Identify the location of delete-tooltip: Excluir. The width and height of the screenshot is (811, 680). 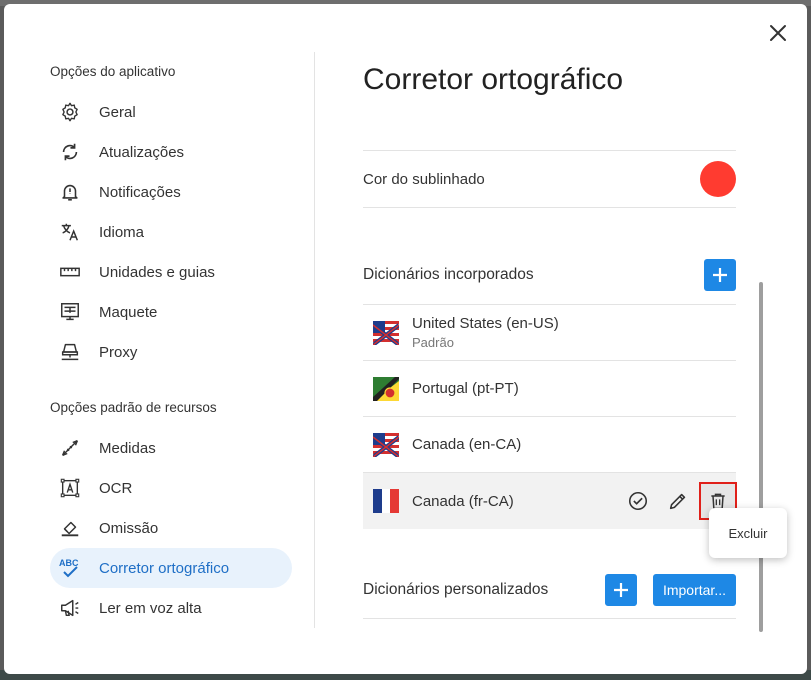
(748, 533).